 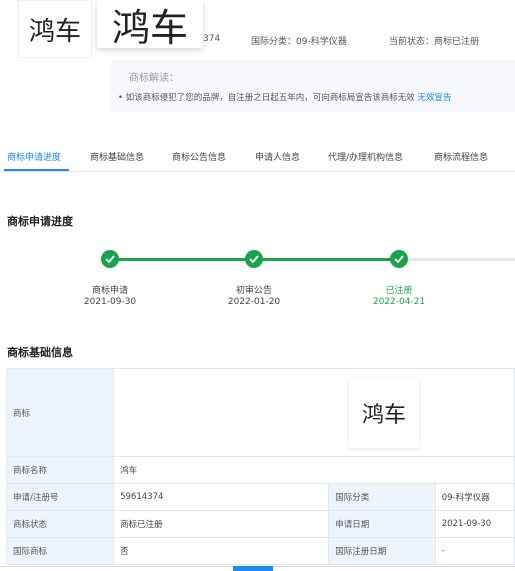 I want to click on step-date-registered: 2022-04-21, so click(x=399, y=302).